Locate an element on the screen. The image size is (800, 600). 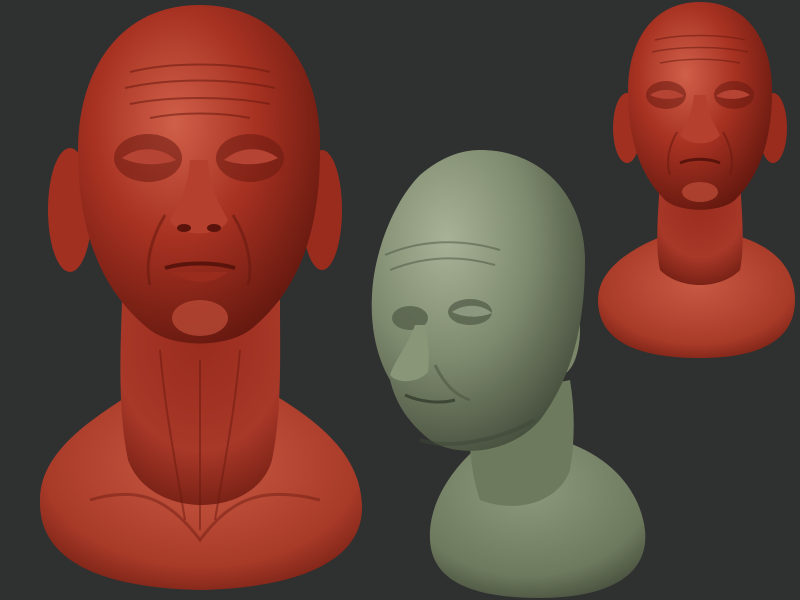
large-bust-nostril-left is located at coordinates (184, 228).